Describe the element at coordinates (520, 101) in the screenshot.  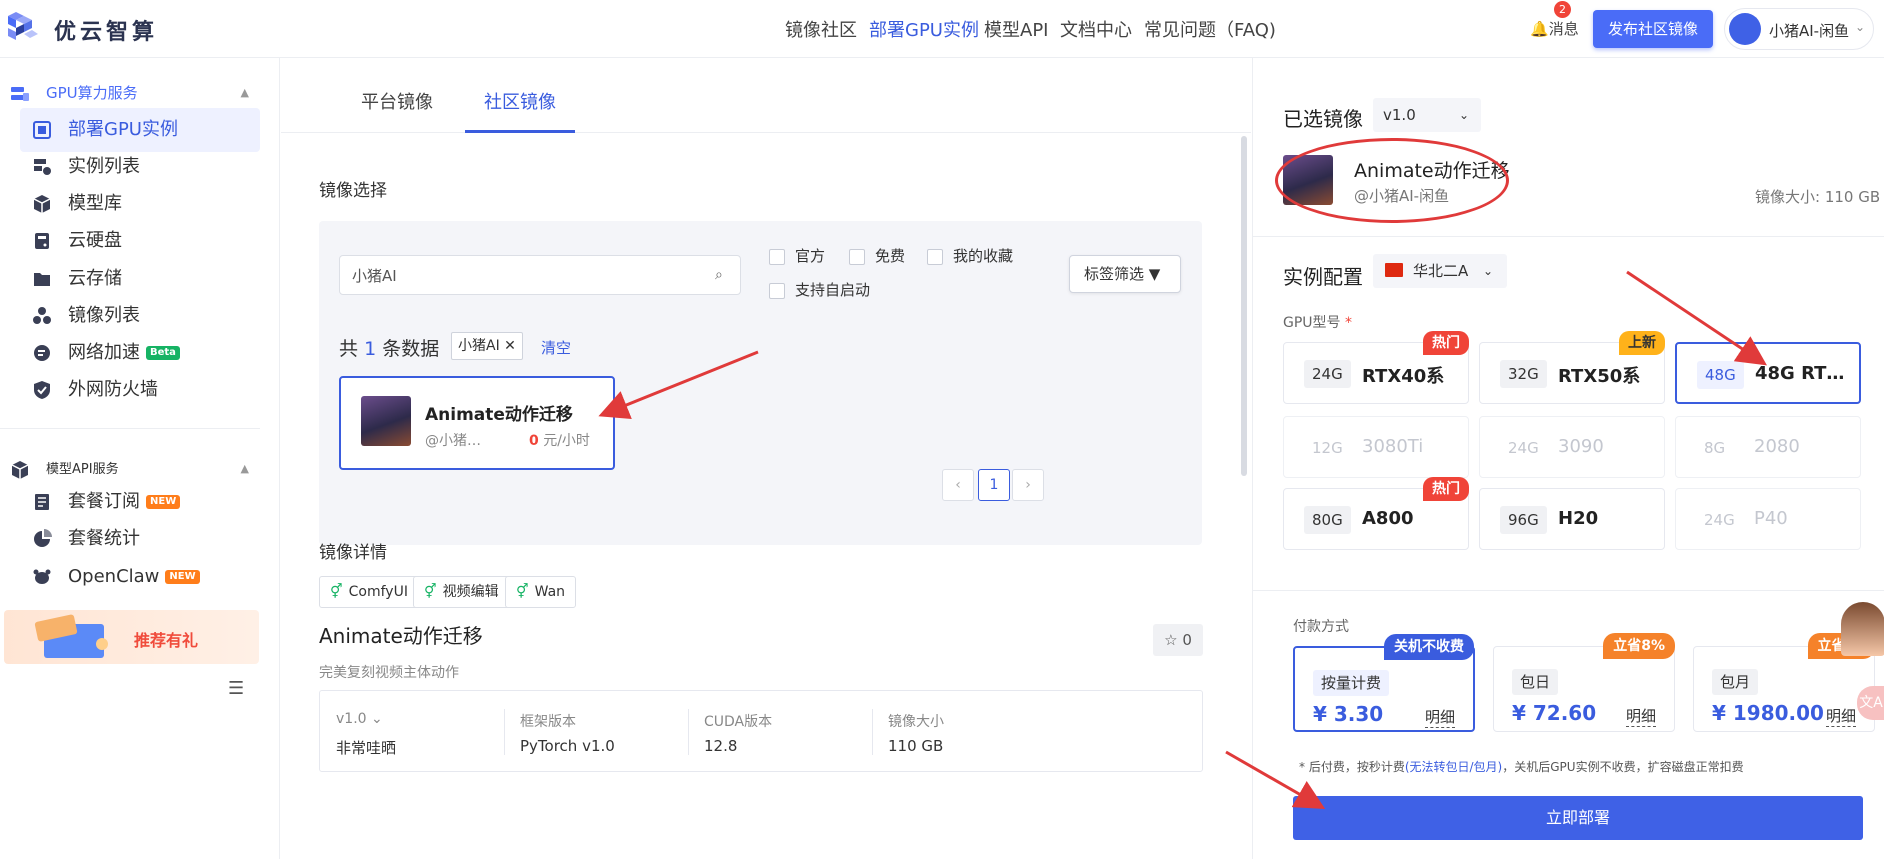
I see `tab-community-images: 社区镜像` at that location.